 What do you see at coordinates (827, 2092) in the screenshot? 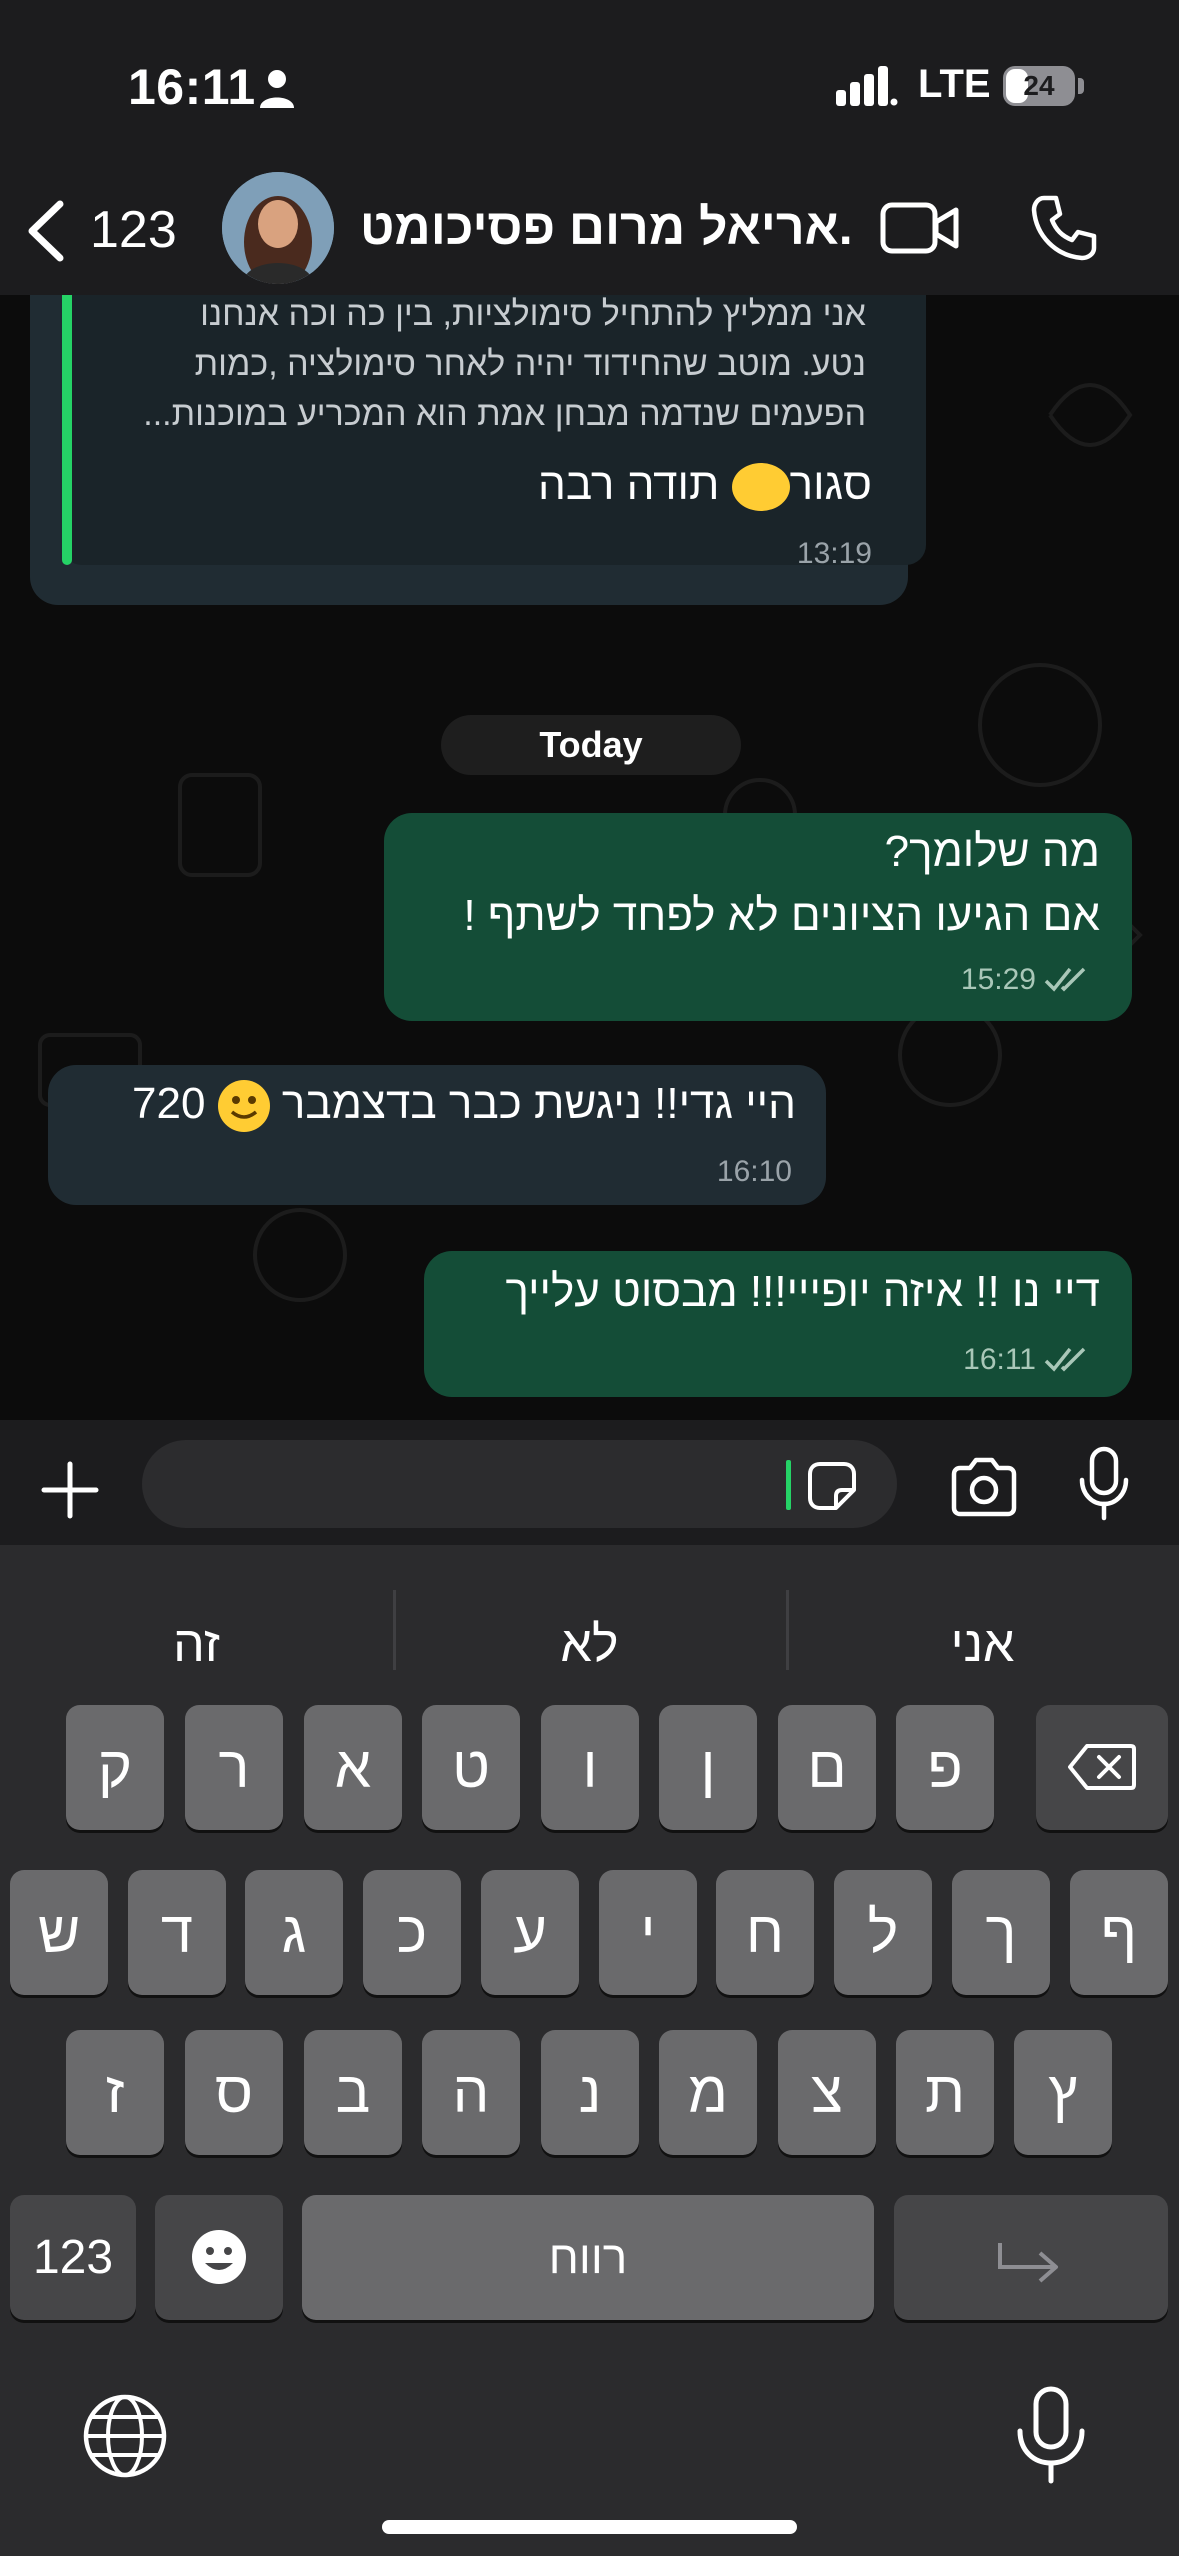
I see `key: צ` at bounding box center [827, 2092].